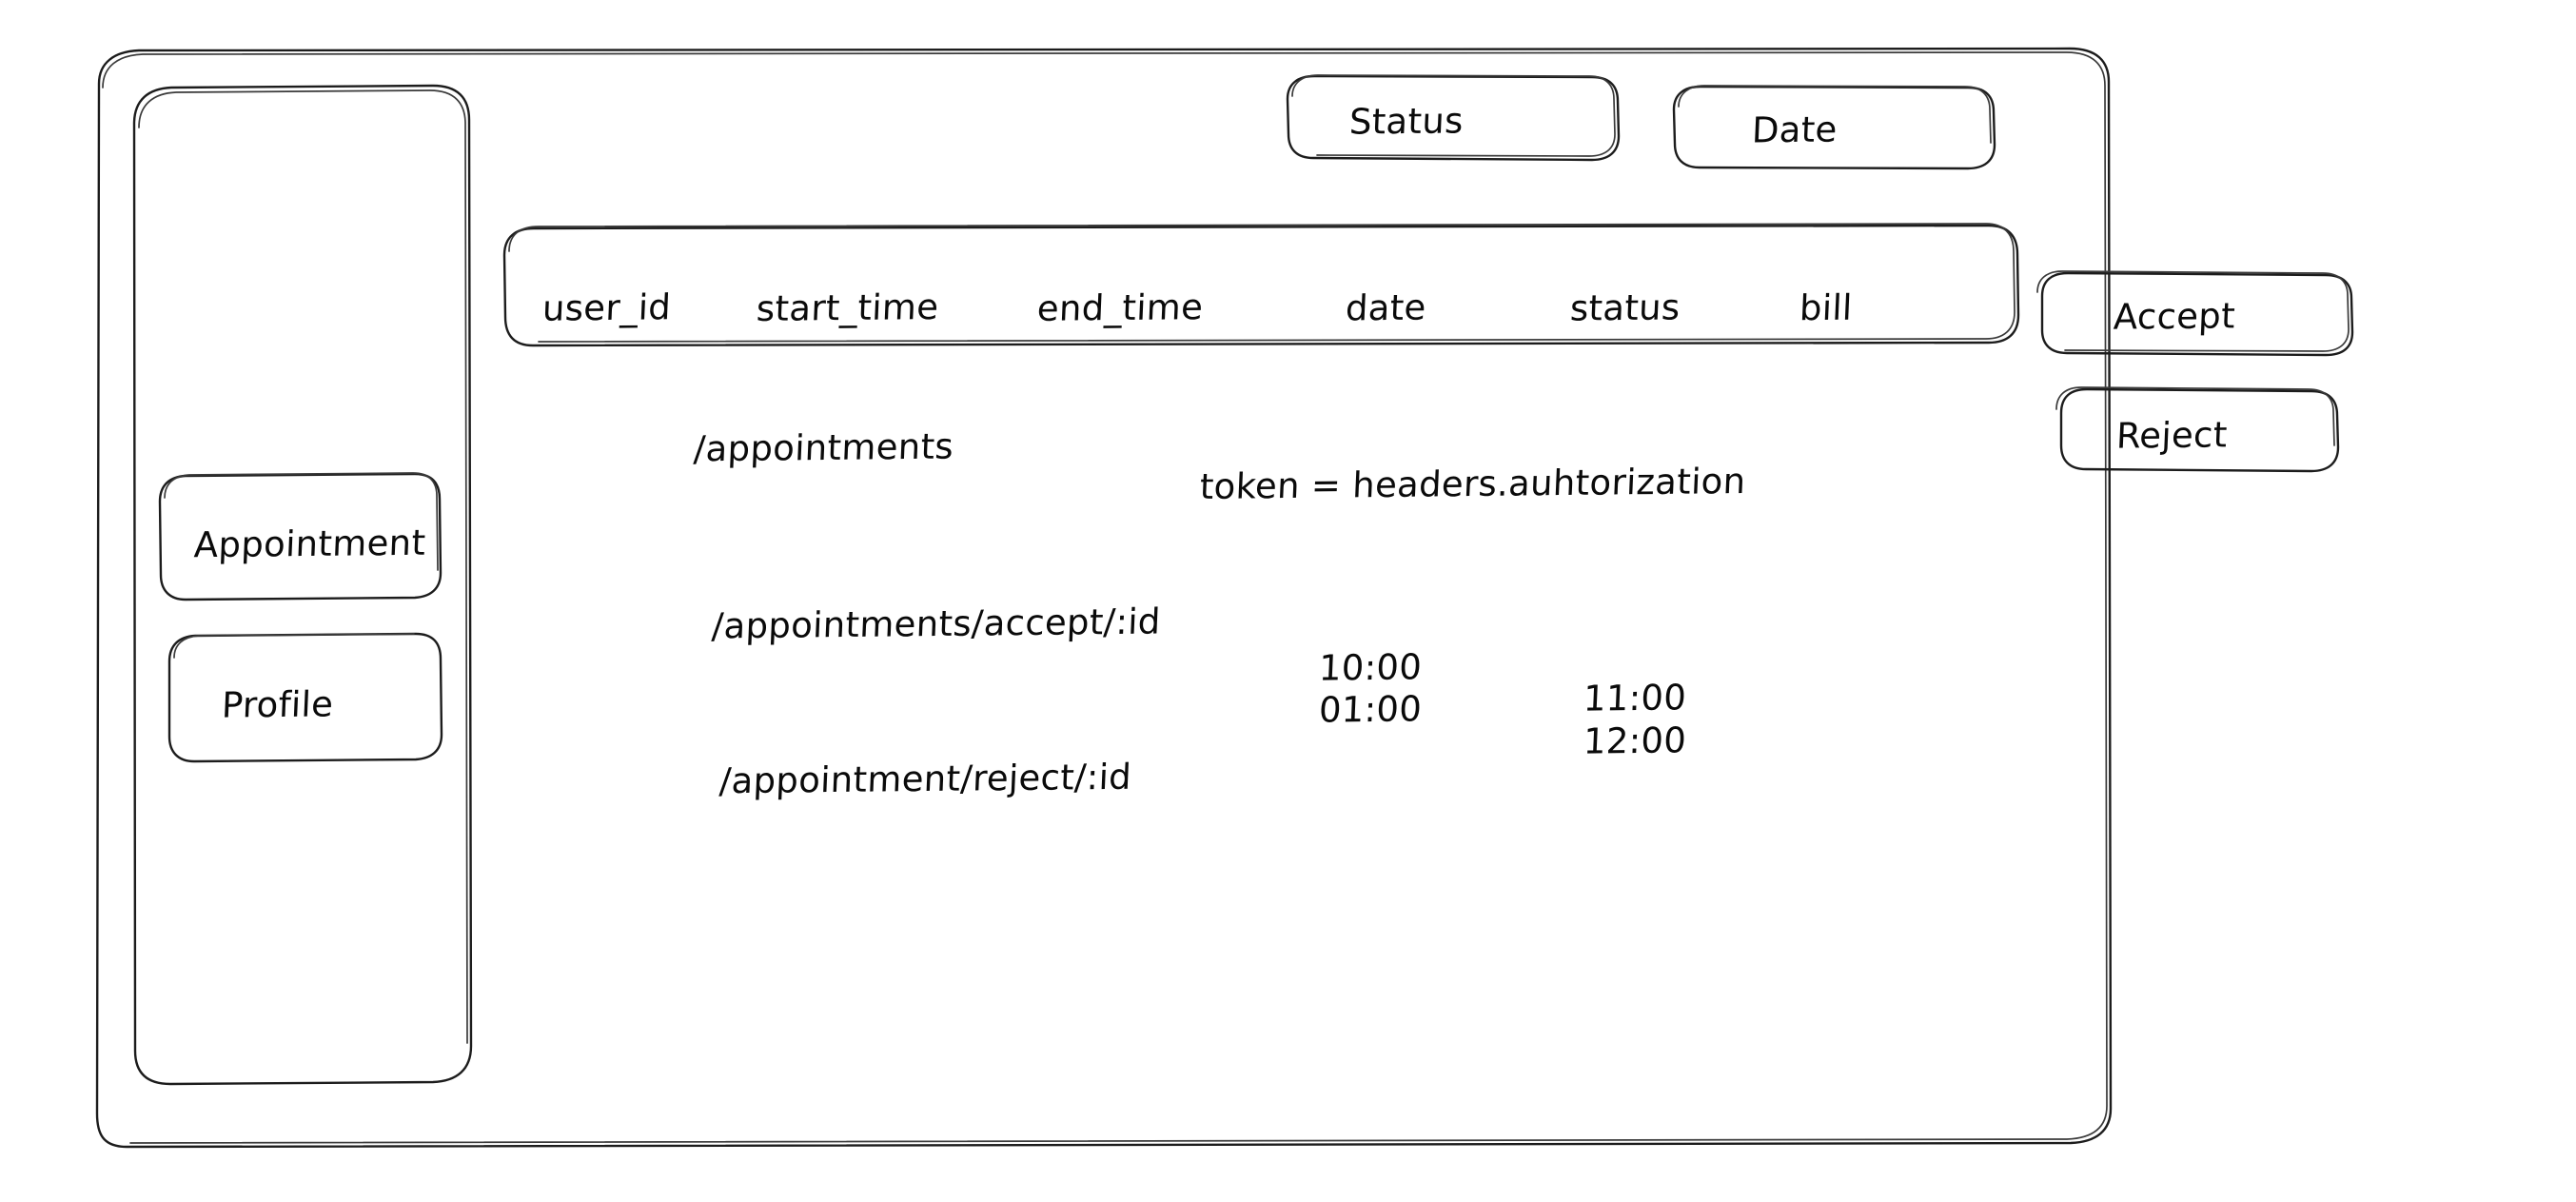  I want to click on column-header-bill: bill, so click(1826, 308).